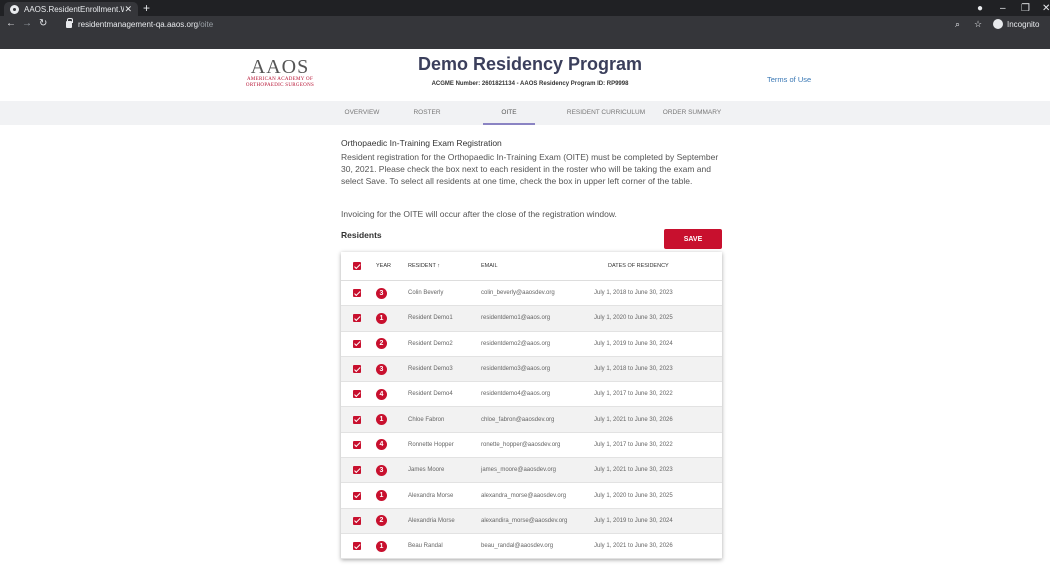 The width and height of the screenshot is (1050, 578). Describe the element at coordinates (361, 235) in the screenshot. I see `residents-heading: Residents` at that location.